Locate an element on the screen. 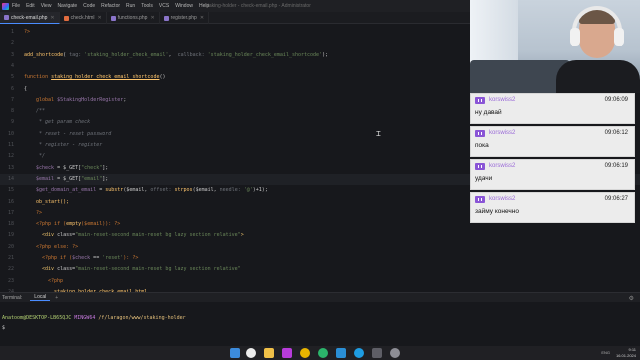 The image size is (640, 360). vscode-icon is located at coordinates (341, 353).